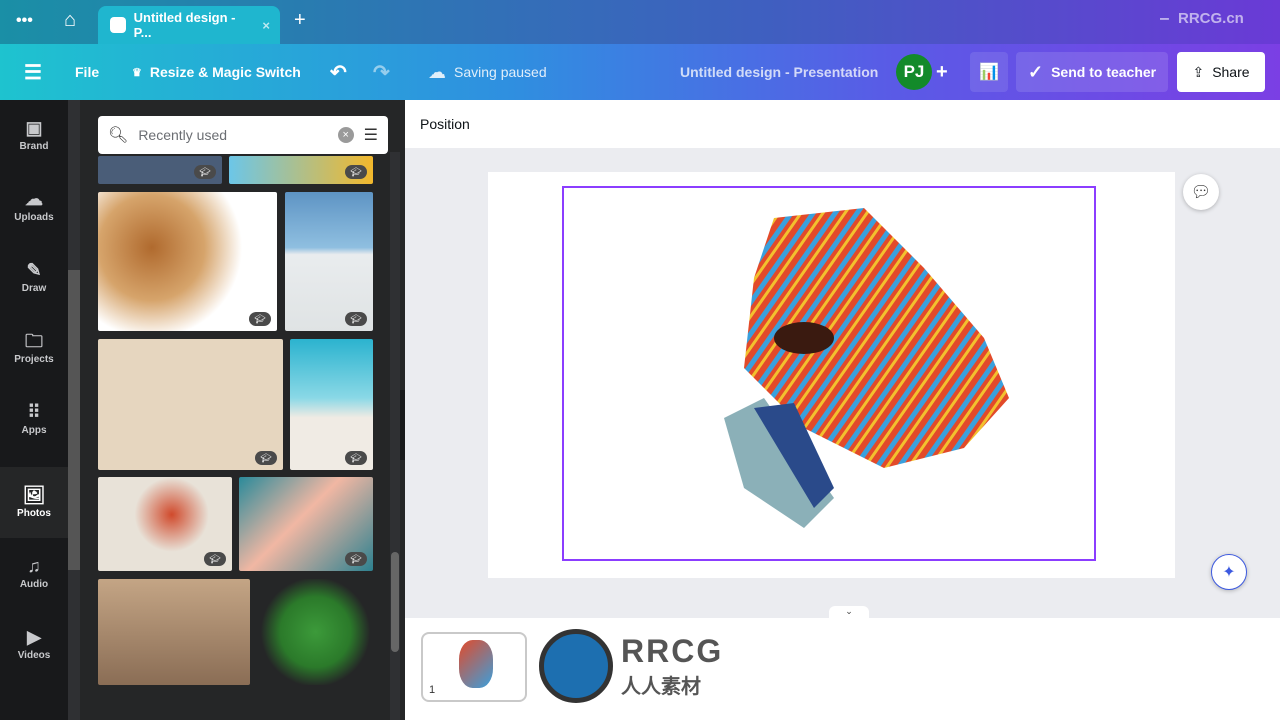  Describe the element at coordinates (34, 128) in the screenshot. I see `brand-icon: ▣` at that location.